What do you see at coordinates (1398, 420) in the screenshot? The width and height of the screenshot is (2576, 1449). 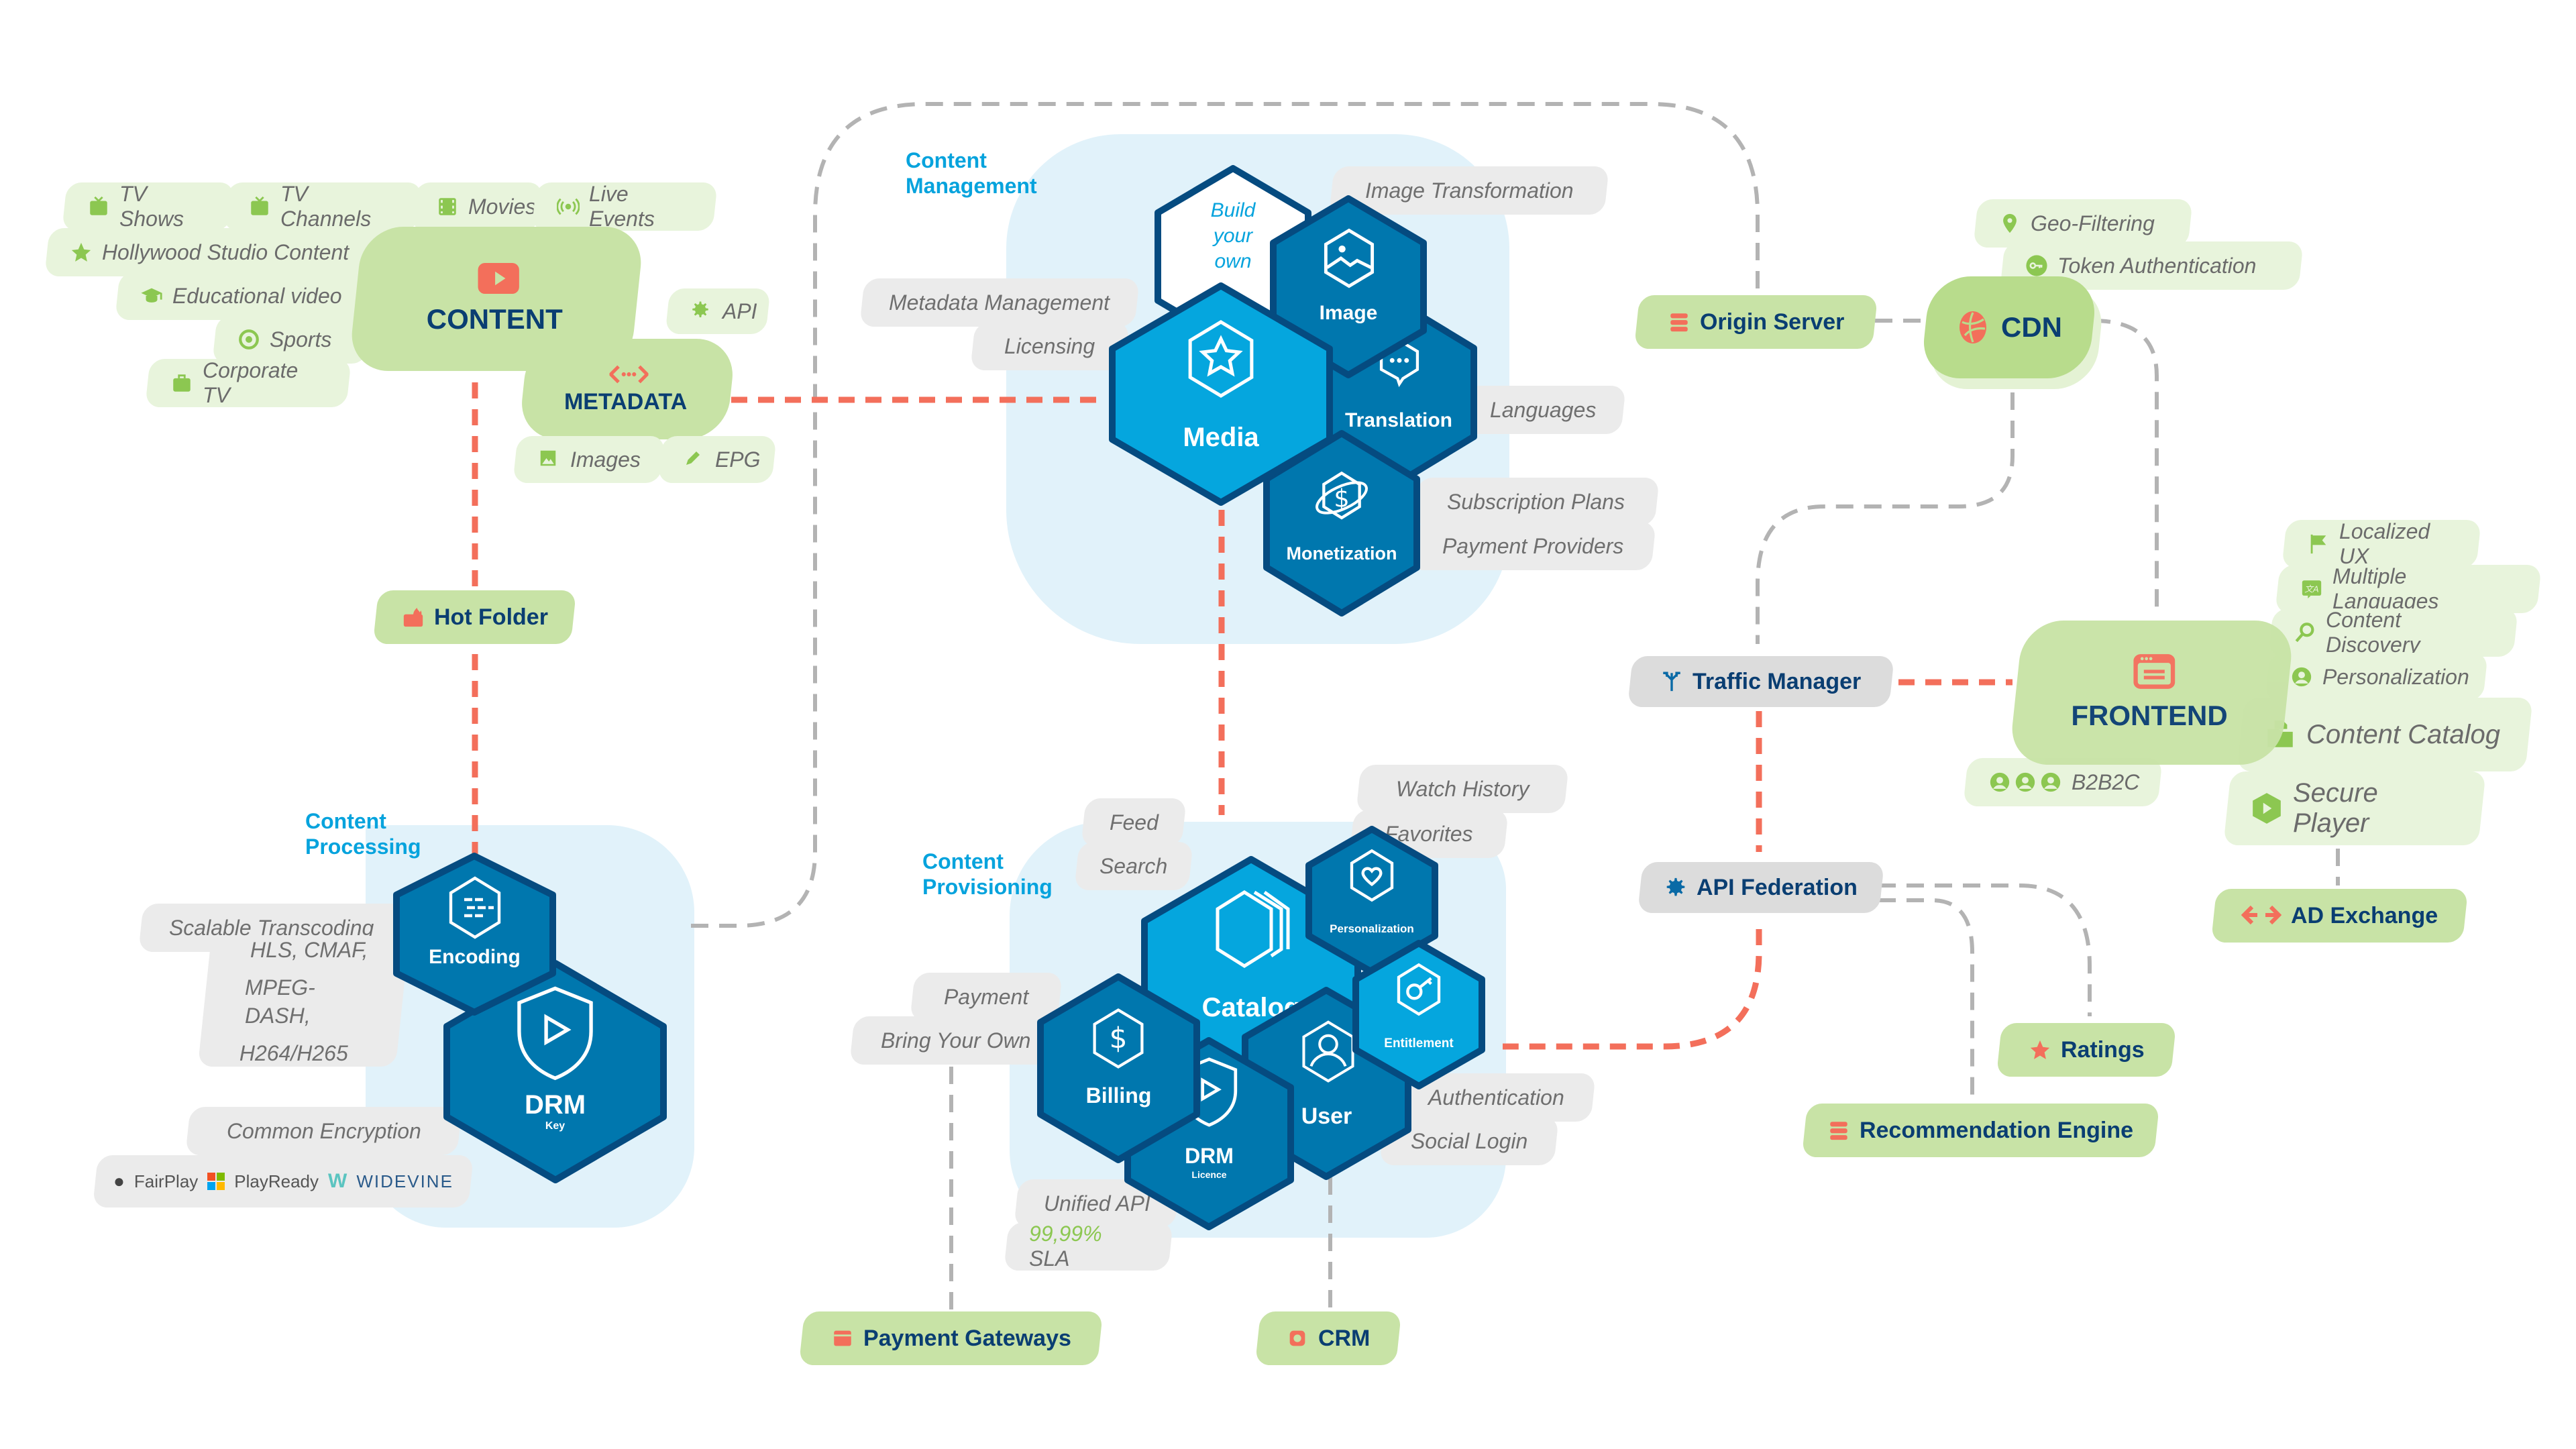 I see `translation-label: Translation` at bounding box center [1398, 420].